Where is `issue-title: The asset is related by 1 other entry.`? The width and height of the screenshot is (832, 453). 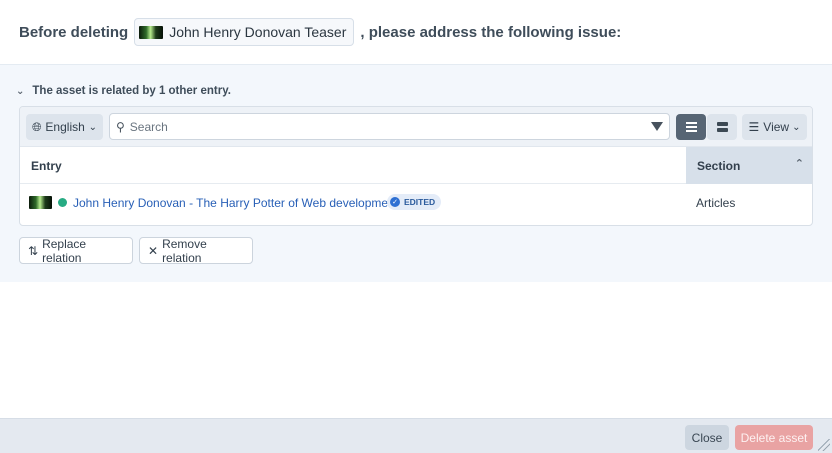 issue-title: The asset is related by 1 other entry. is located at coordinates (131, 91).